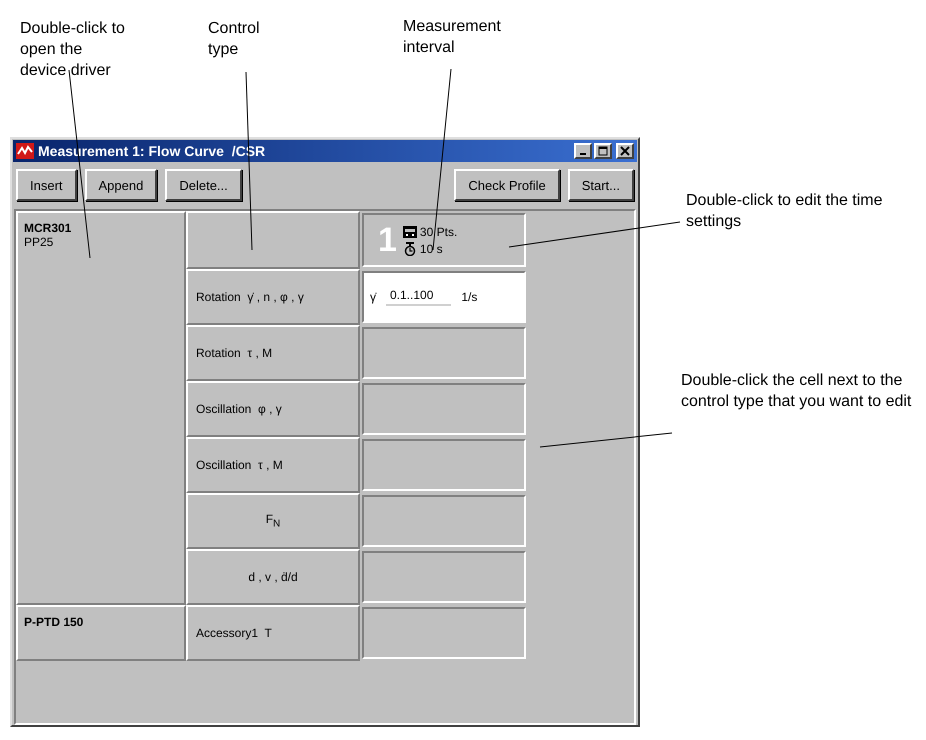 The width and height of the screenshot is (926, 740). Describe the element at coordinates (409, 249) in the screenshot. I see `stopwatch-icon` at that location.